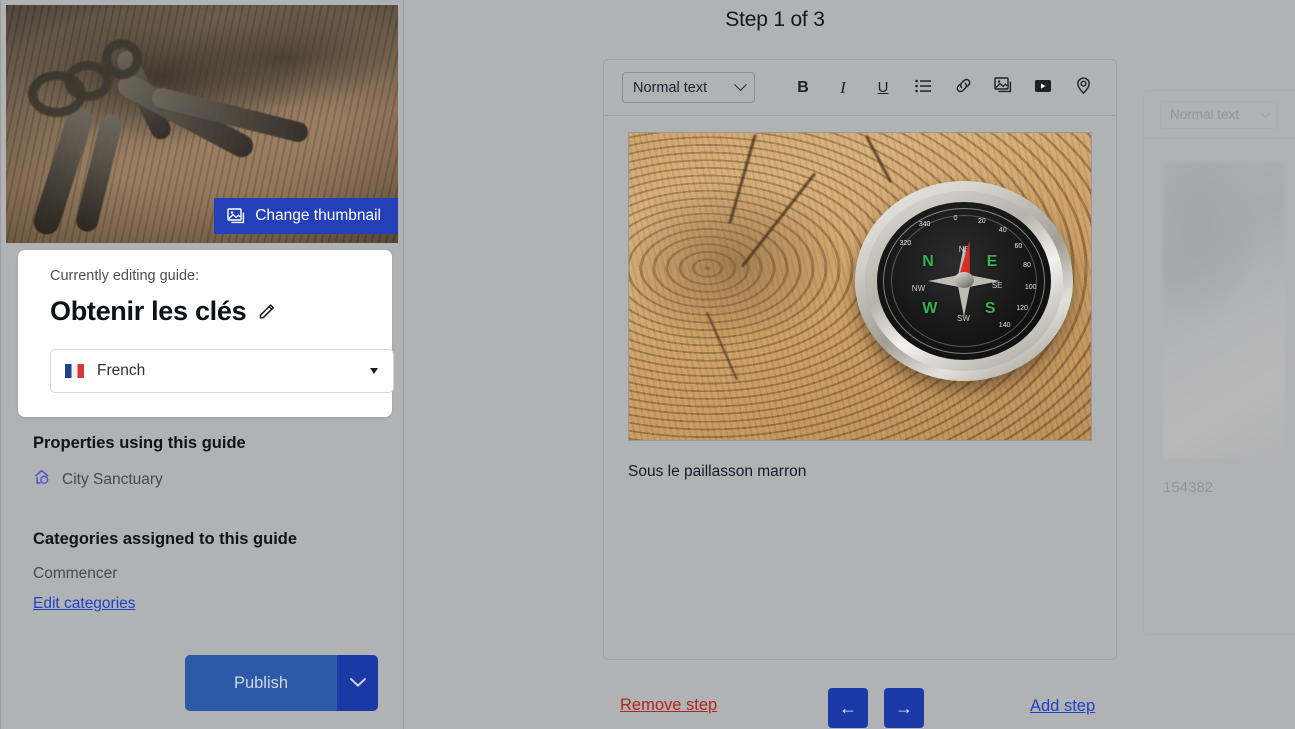  Describe the element at coordinates (670, 87) in the screenshot. I see `text-style-value: Normal text` at that location.